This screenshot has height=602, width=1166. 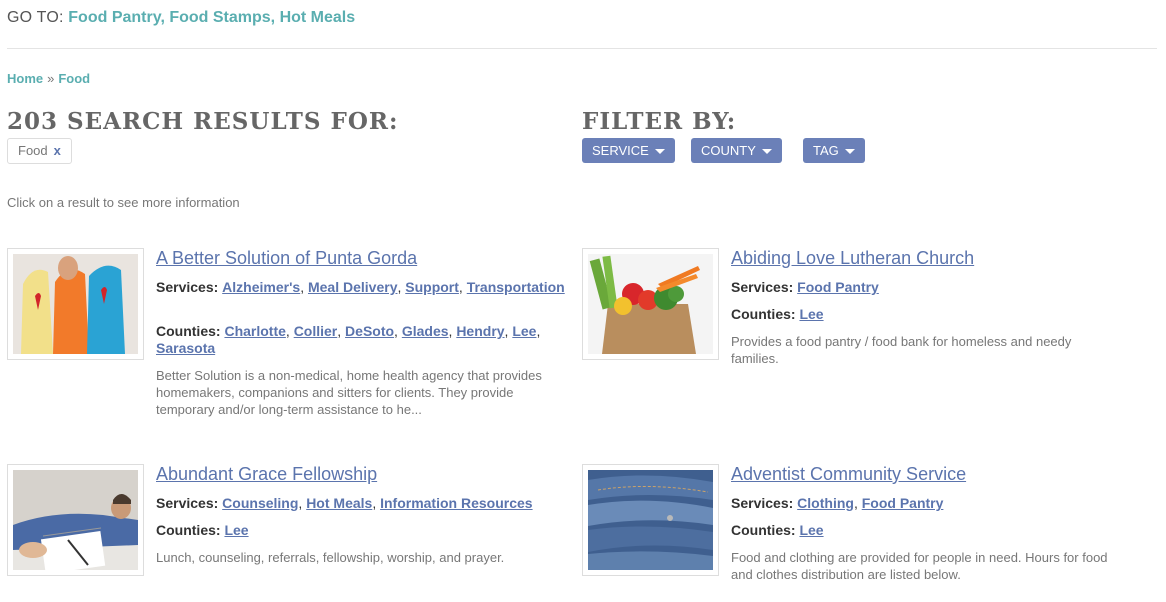 I want to click on jeans-photo-icon, so click(x=650, y=520).